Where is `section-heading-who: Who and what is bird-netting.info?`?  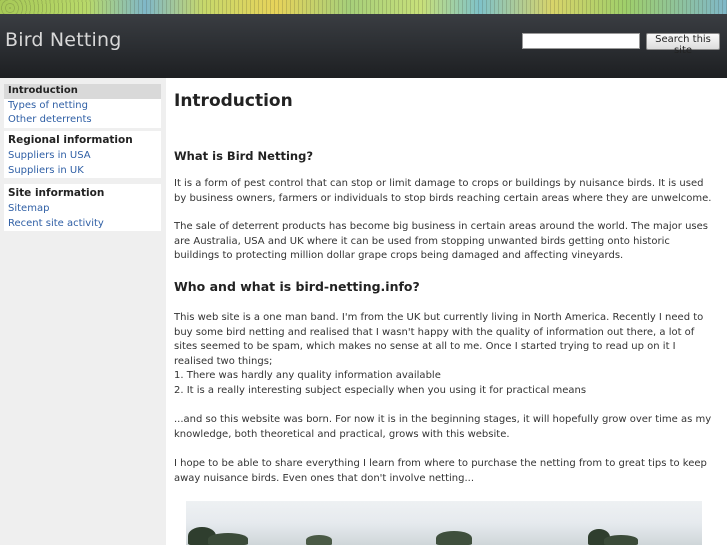 section-heading-who: Who and what is bird-netting.info? is located at coordinates (297, 286).